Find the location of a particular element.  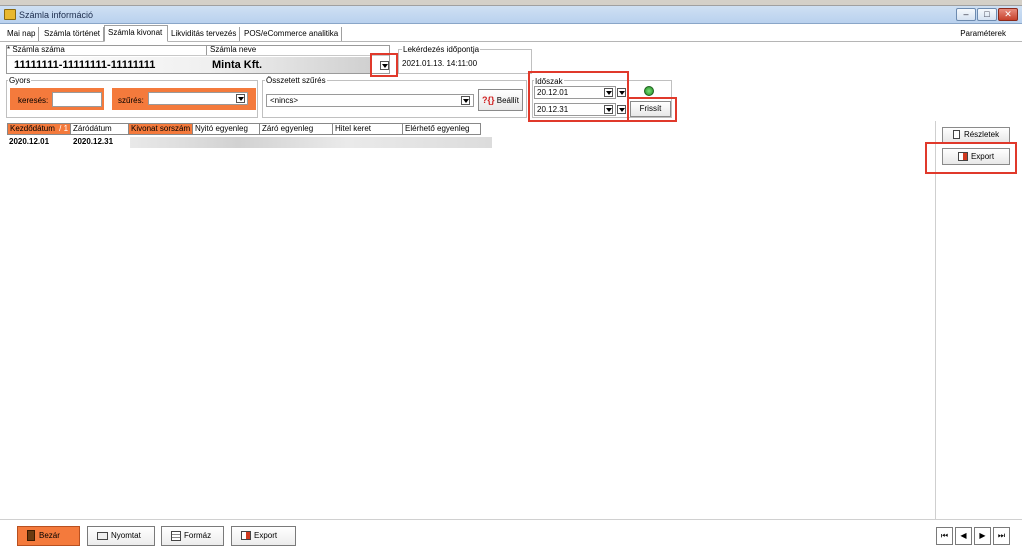

status-light-icon is located at coordinates (649, 91).